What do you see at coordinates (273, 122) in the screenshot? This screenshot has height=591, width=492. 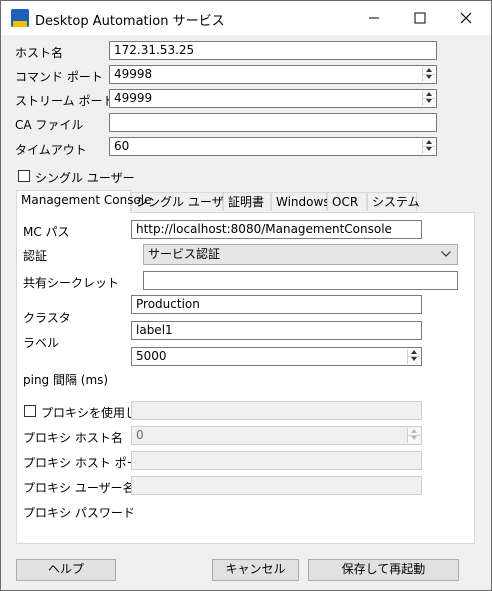 I see `ca-file-input` at bounding box center [273, 122].